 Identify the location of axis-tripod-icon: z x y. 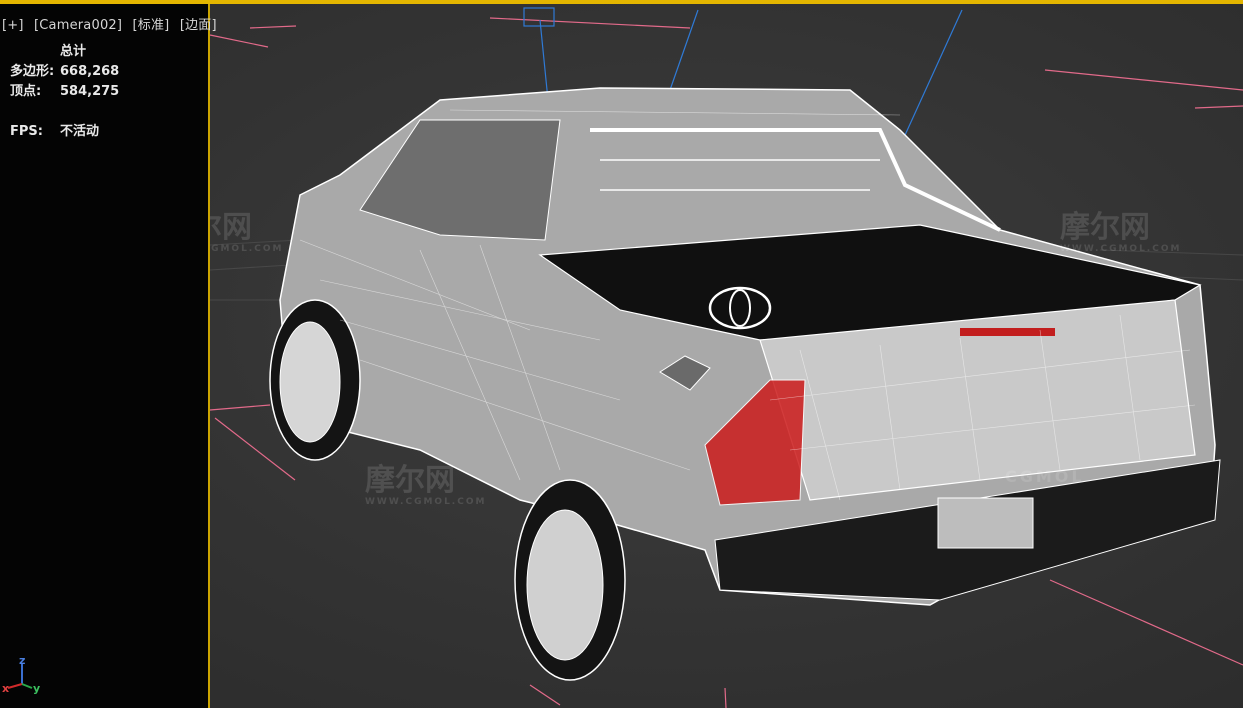
(30, 677).